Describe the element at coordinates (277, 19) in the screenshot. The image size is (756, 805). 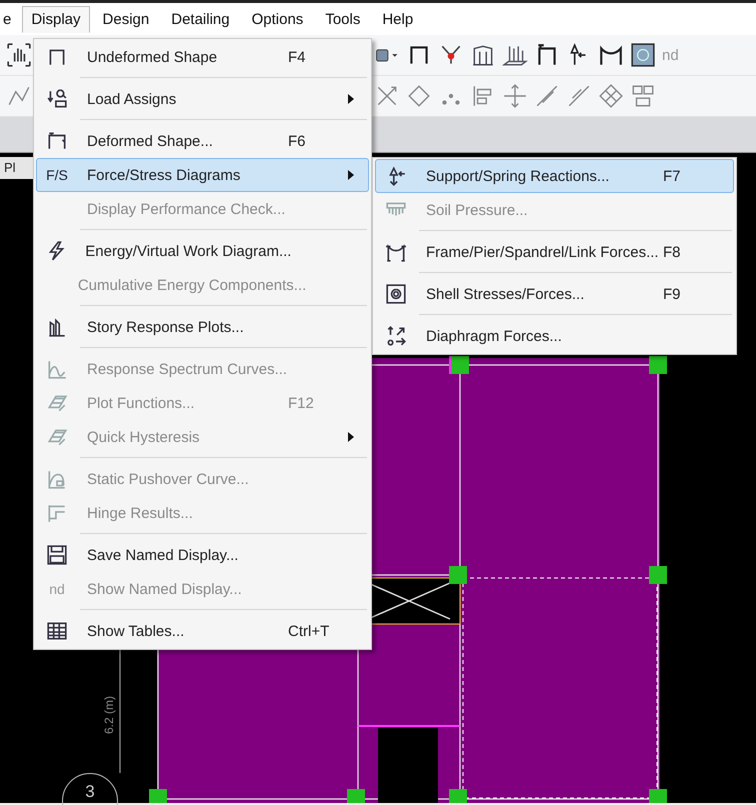
I see `menu-bar-item: Options` at that location.